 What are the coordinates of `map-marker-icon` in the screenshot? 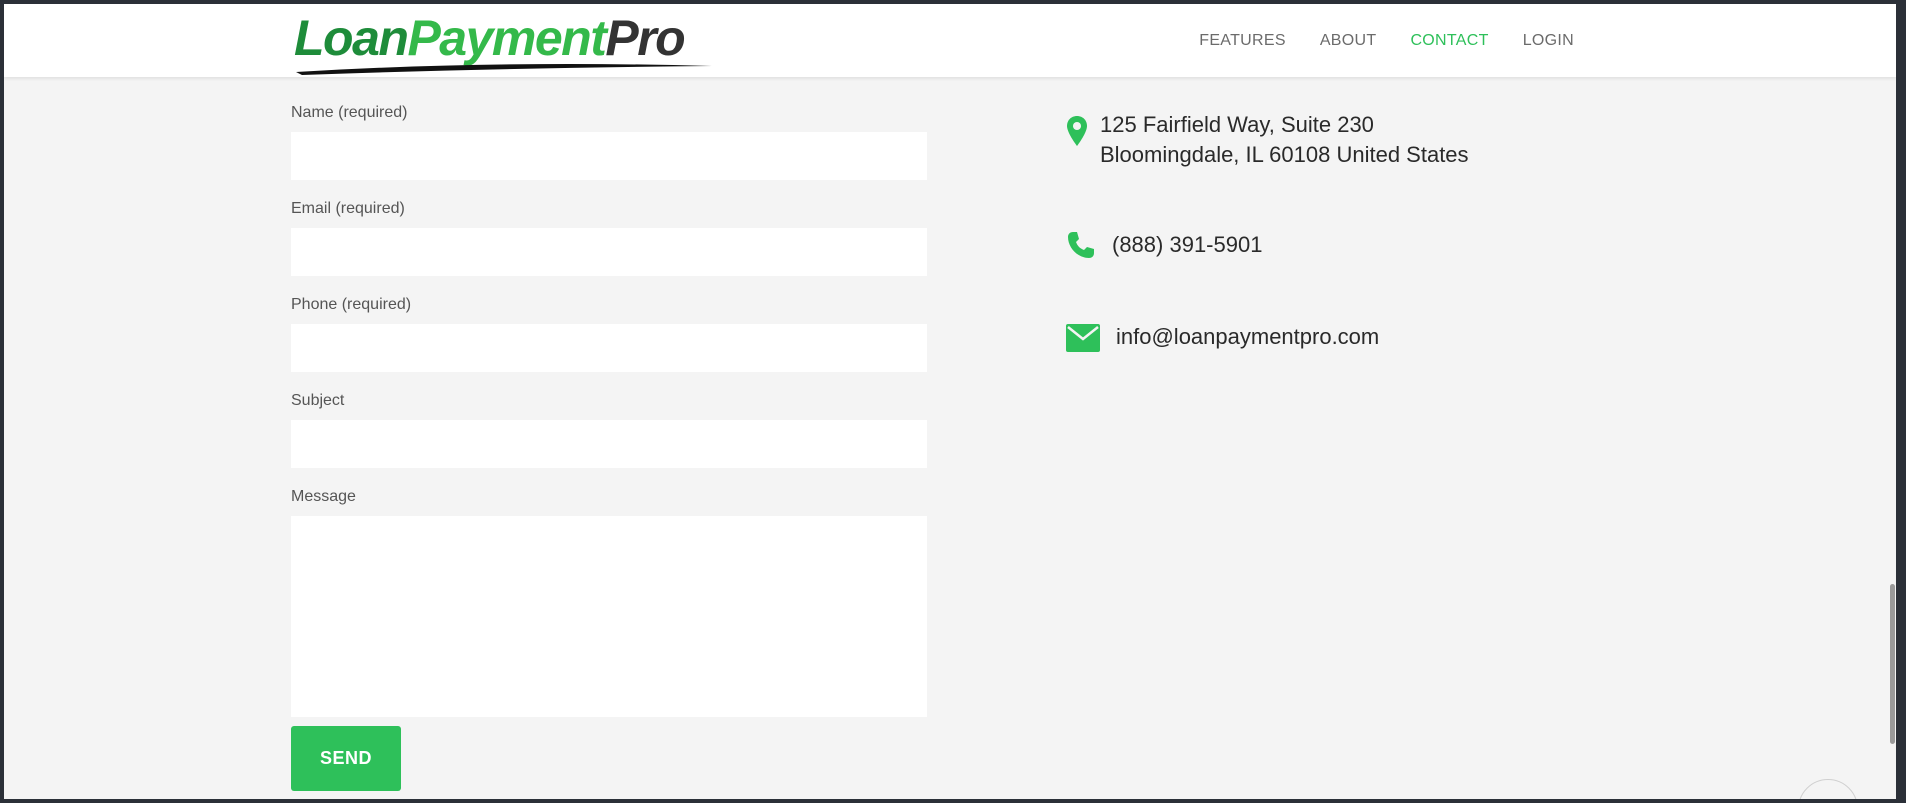 It's located at (1077, 131).